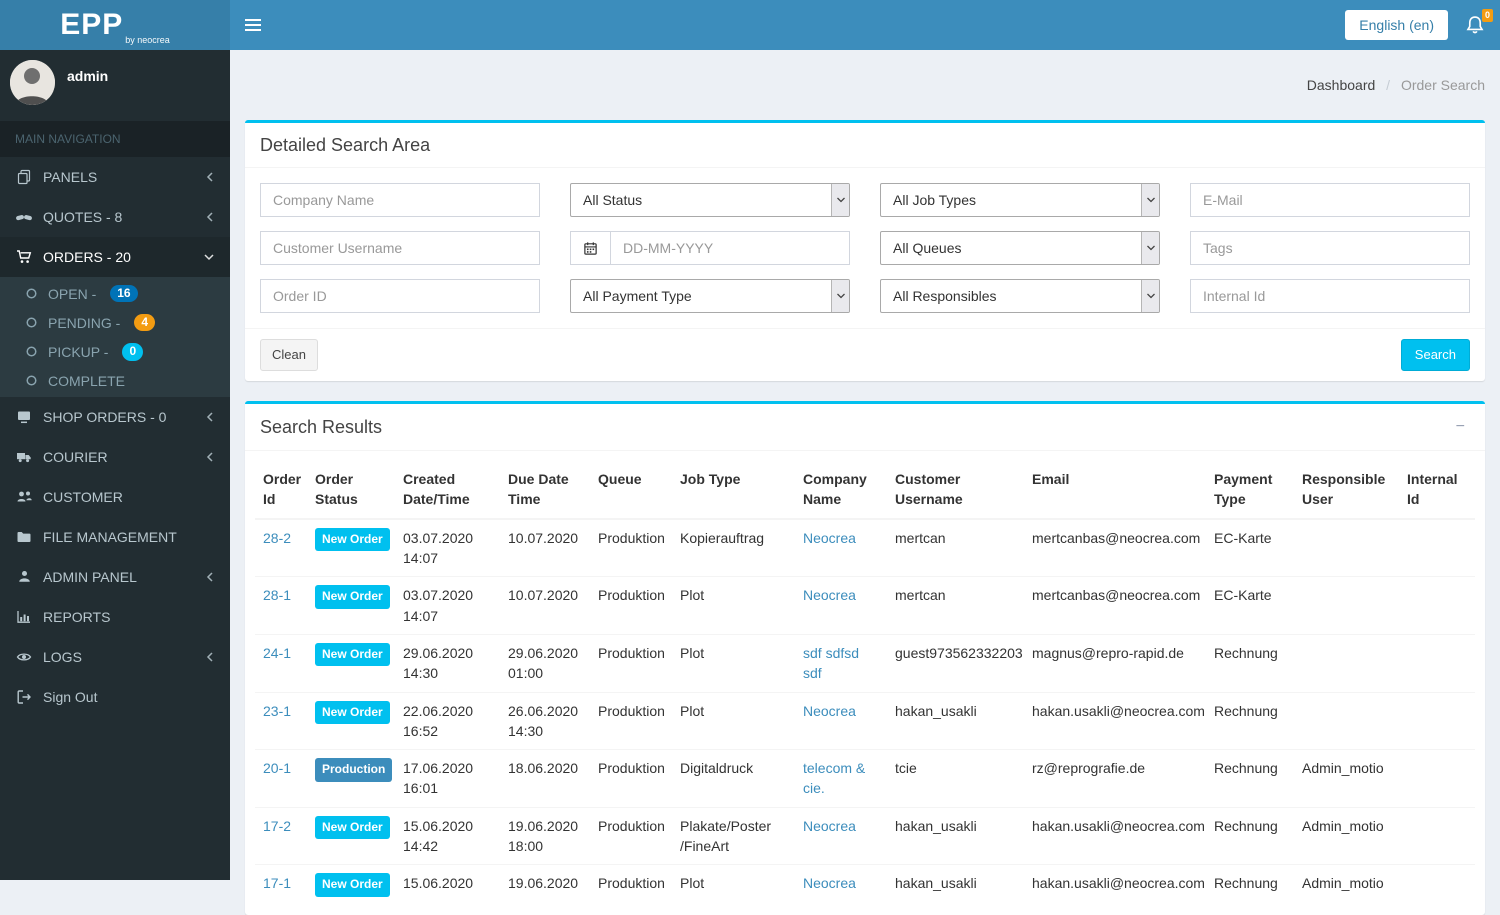 This screenshot has width=1500, height=915. I want to click on customer-username-input, so click(400, 248).